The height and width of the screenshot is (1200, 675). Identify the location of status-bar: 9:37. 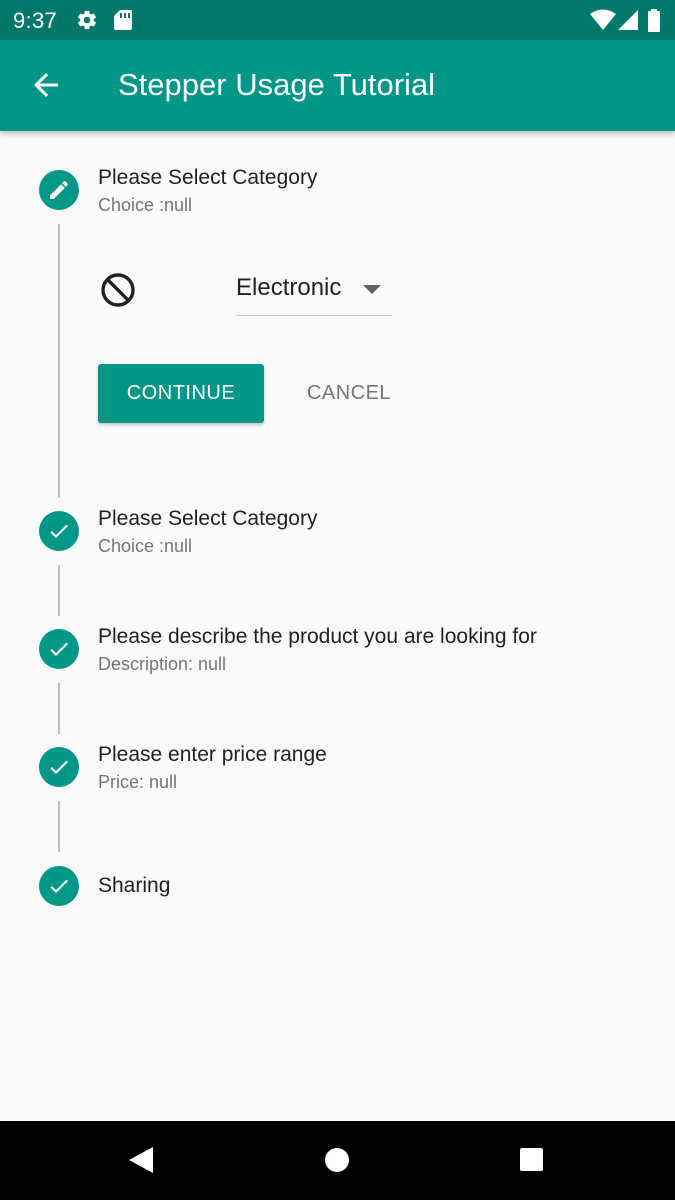
(337, 20).